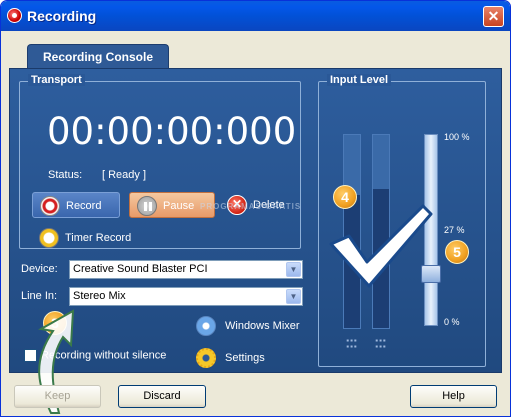  What do you see at coordinates (98, 56) in the screenshot?
I see `tab-recording-console: Recording Console` at bounding box center [98, 56].